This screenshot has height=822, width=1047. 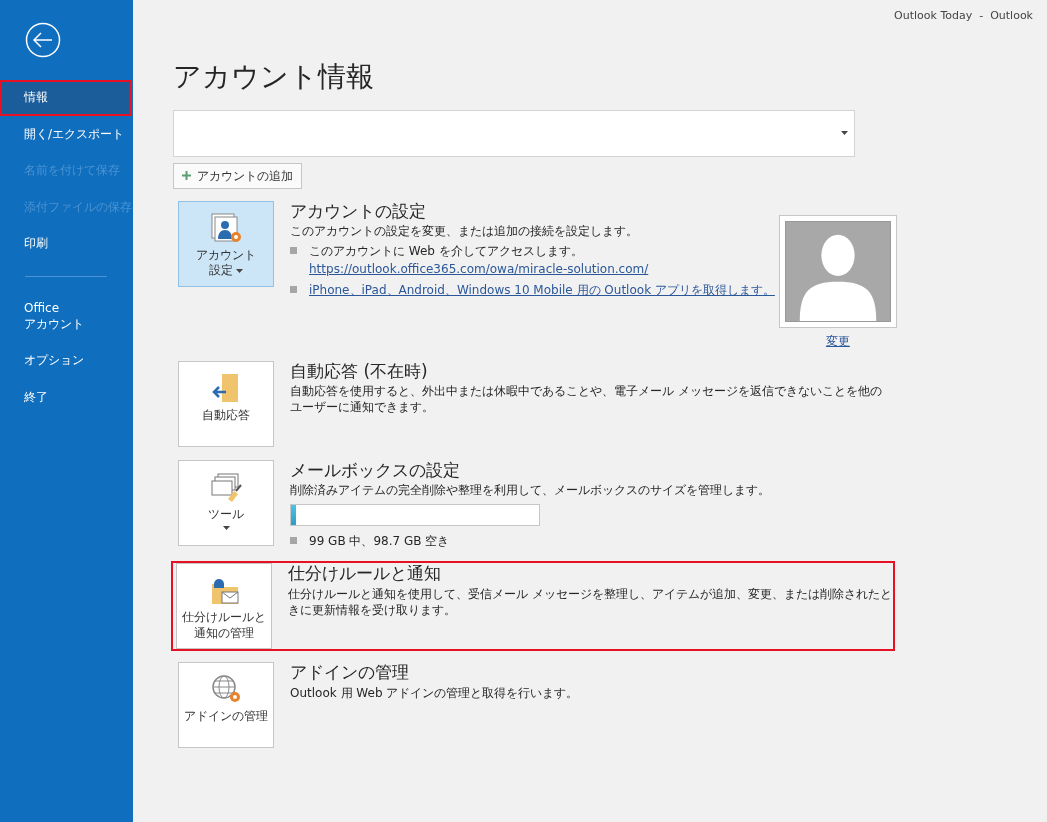 I want to click on link: https://outlook.office365.com/owa/miracle-solution.com/, so click(x=479, y=269).